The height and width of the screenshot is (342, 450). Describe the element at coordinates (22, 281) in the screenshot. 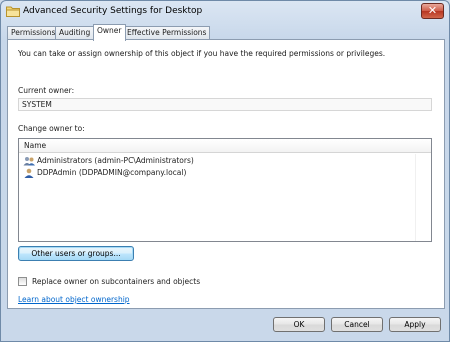

I see `replace-owner-checkbox` at that location.